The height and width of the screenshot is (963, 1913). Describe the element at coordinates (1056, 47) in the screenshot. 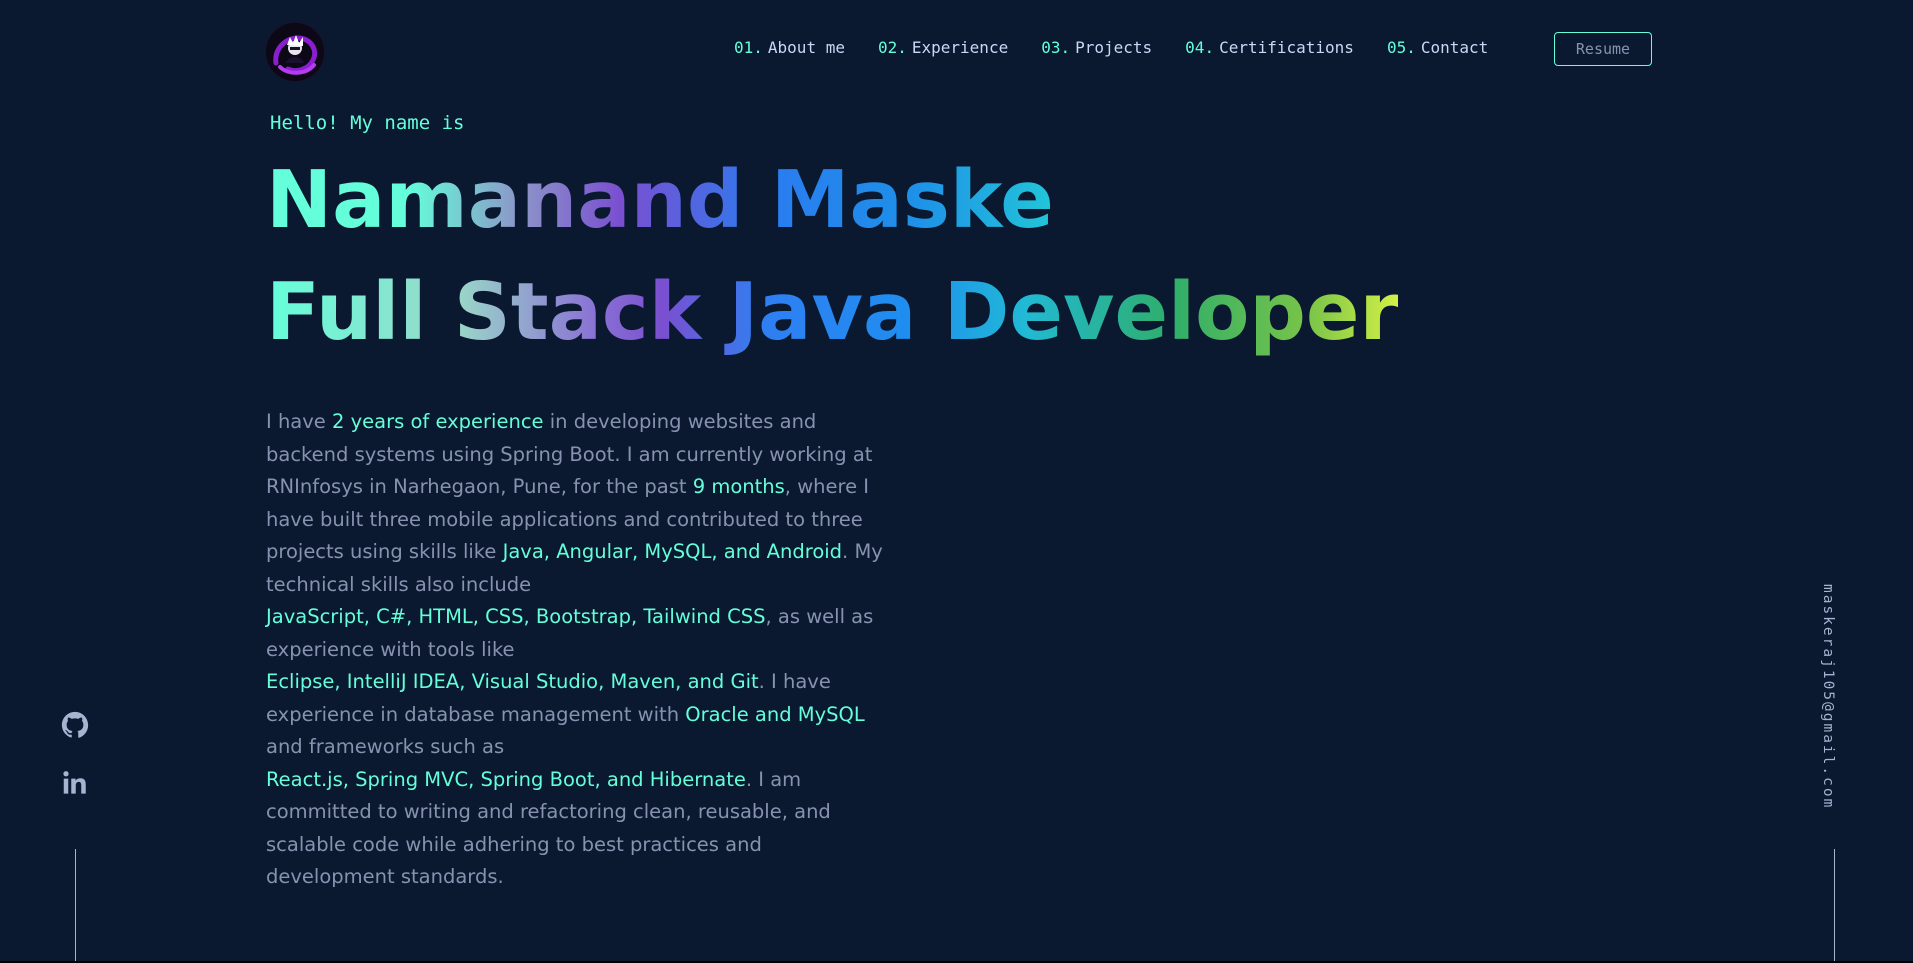

I see `nav-item-number: 03.` at that location.